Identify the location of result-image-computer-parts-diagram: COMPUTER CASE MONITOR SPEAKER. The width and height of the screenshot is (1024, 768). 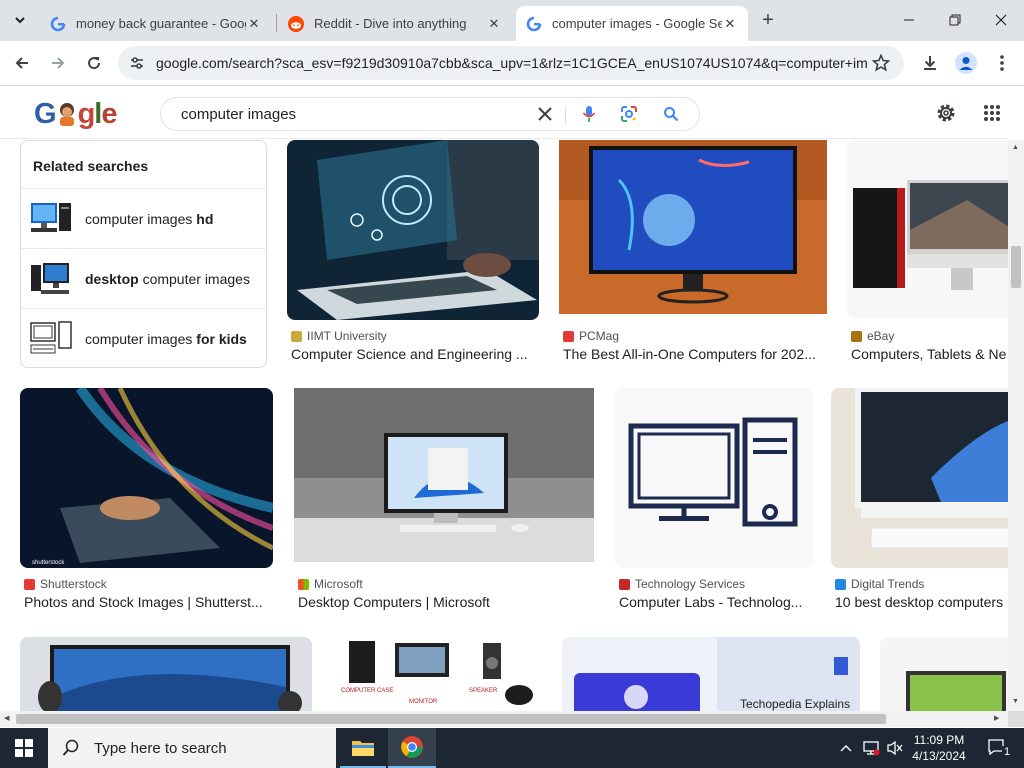
(437, 674).